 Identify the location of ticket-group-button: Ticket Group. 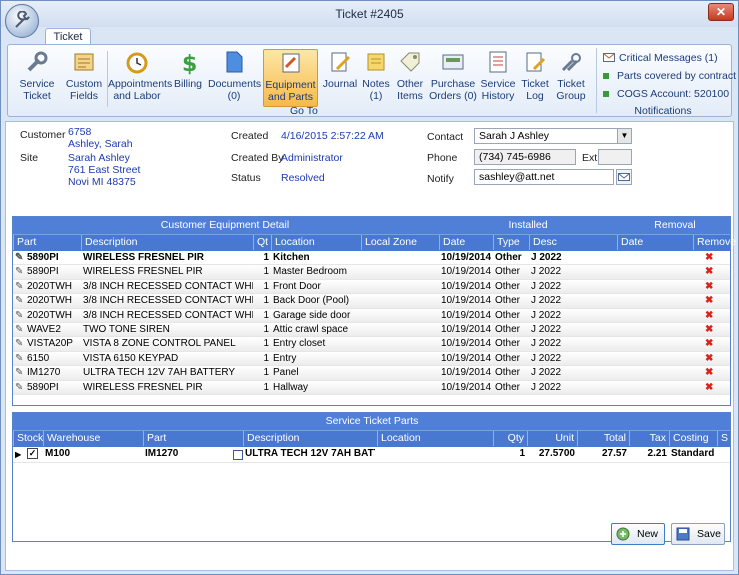
(571, 78).